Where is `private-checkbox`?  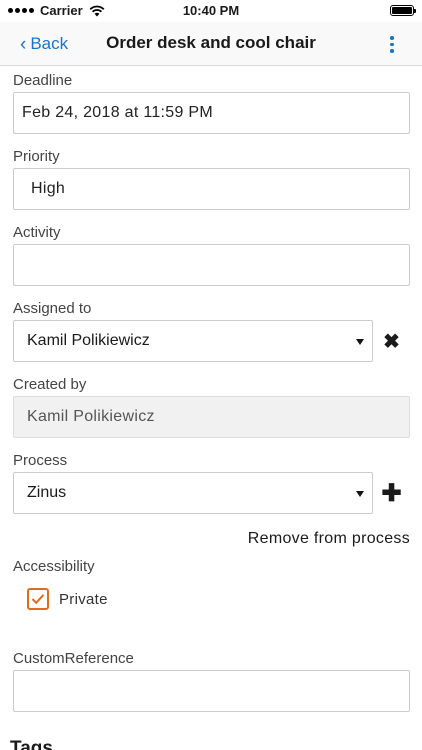 private-checkbox is located at coordinates (38, 599).